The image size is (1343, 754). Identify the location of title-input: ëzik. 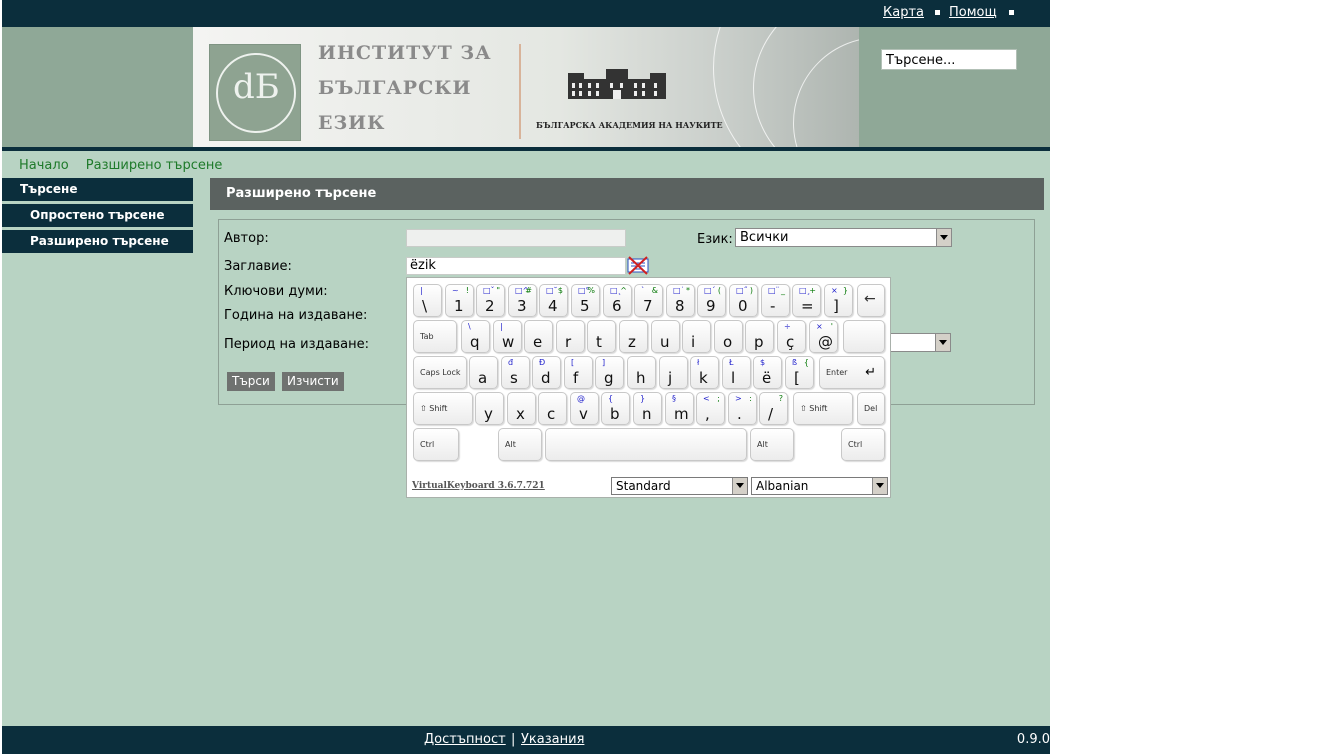
(516, 266).